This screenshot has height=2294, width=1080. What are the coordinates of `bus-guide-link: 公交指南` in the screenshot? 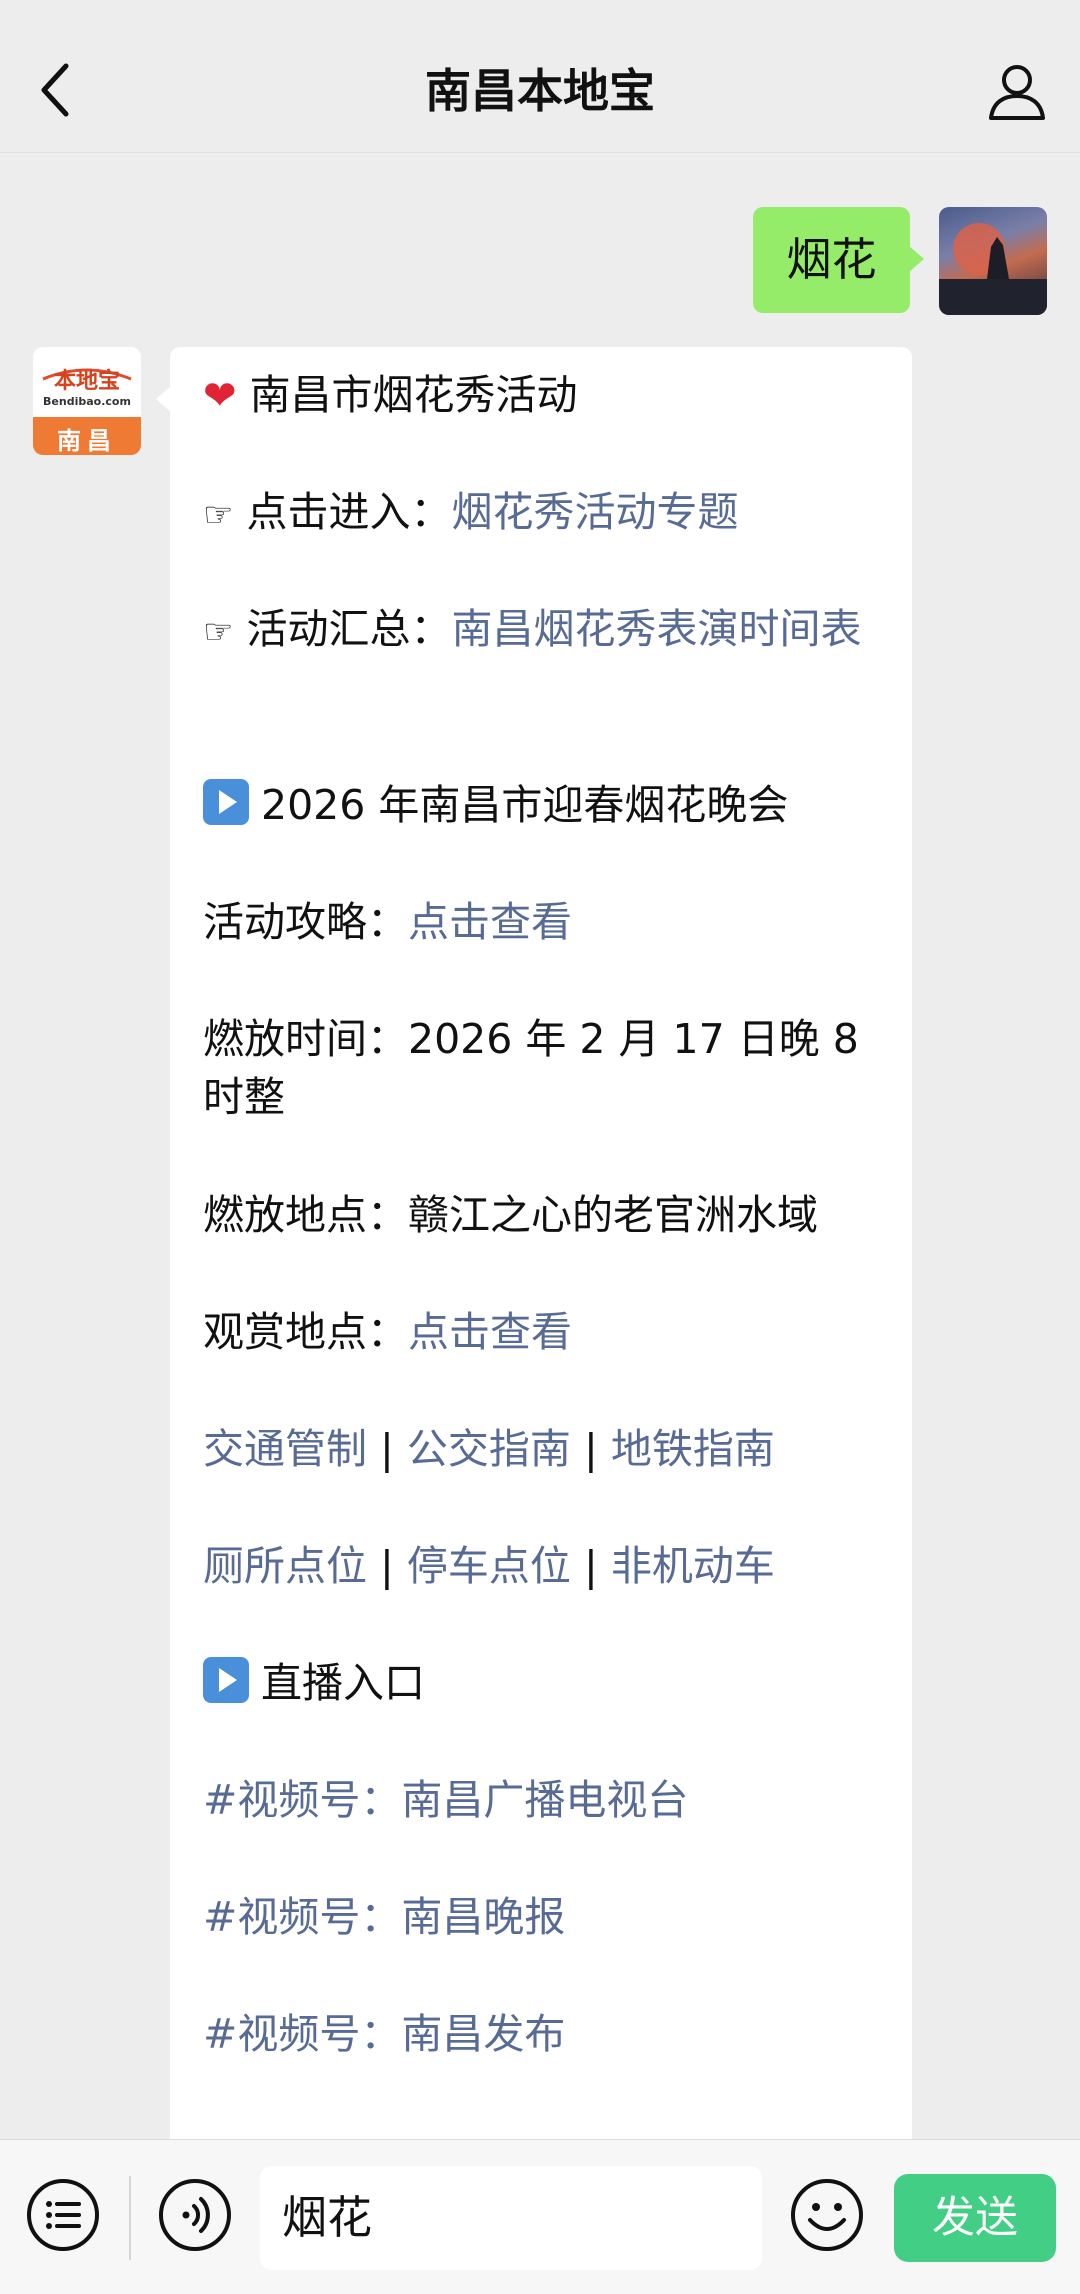 It's located at (489, 1449).